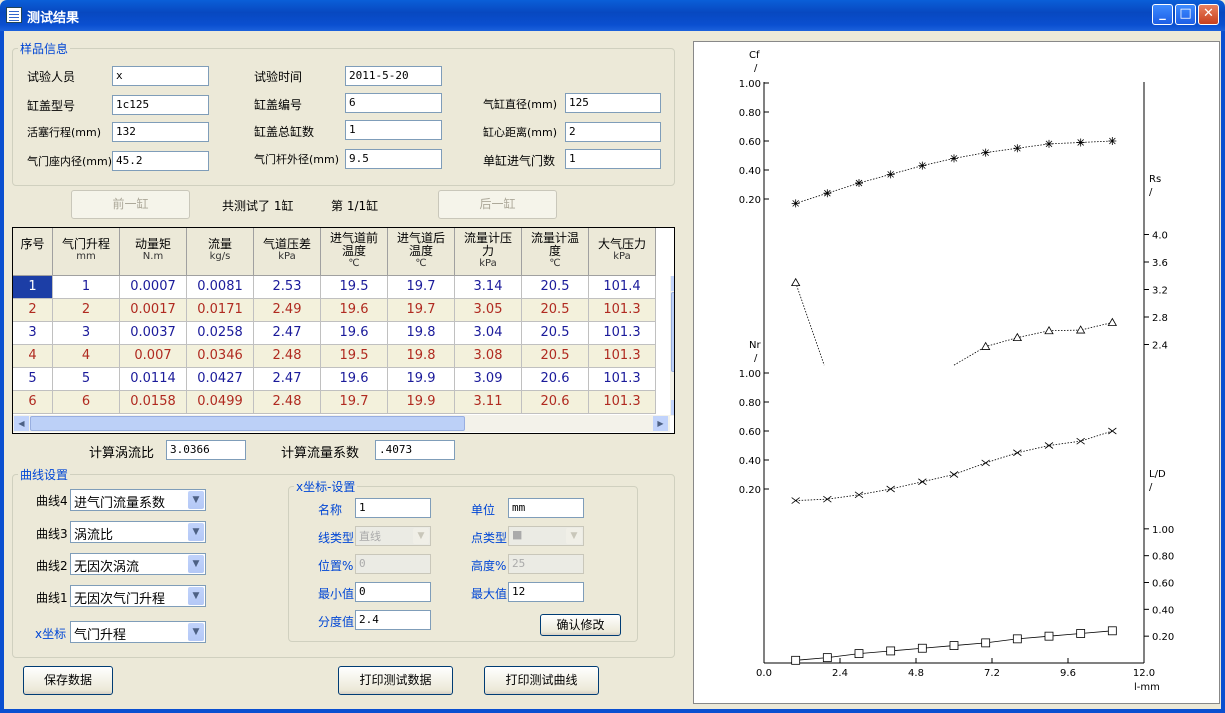 The height and width of the screenshot is (713, 1225). I want to click on test-time-input: 2011-5-20, so click(393, 76).